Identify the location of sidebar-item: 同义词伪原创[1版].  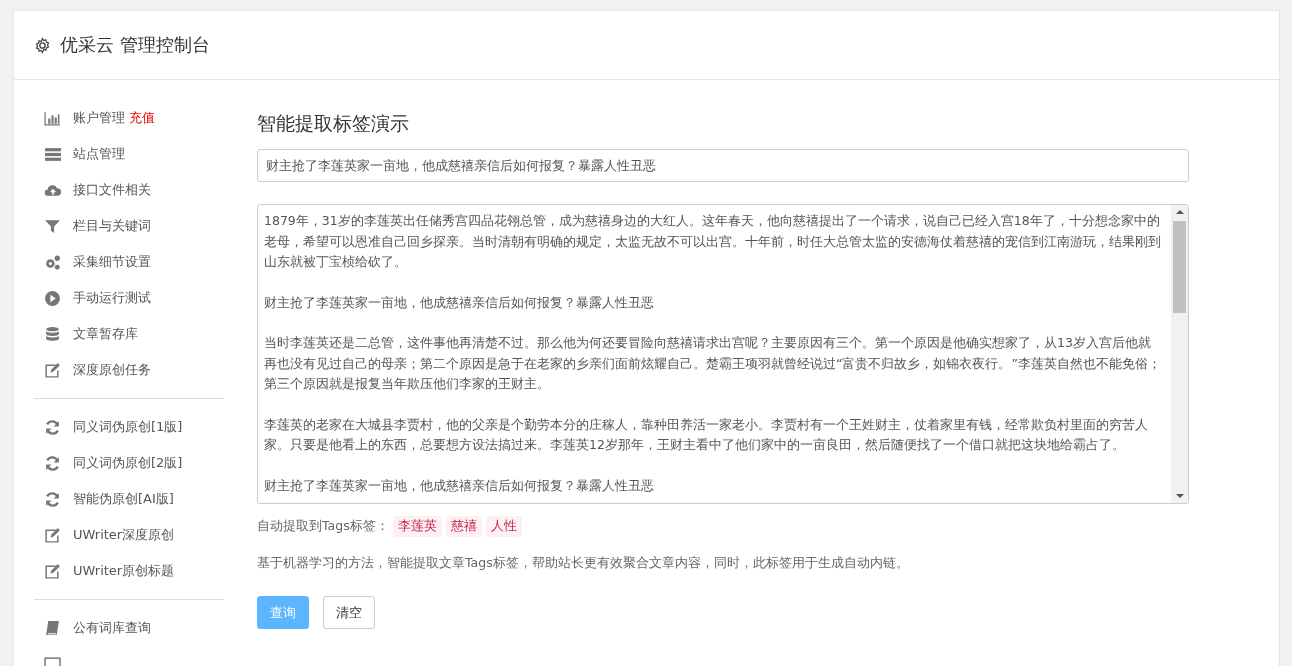
(128, 427).